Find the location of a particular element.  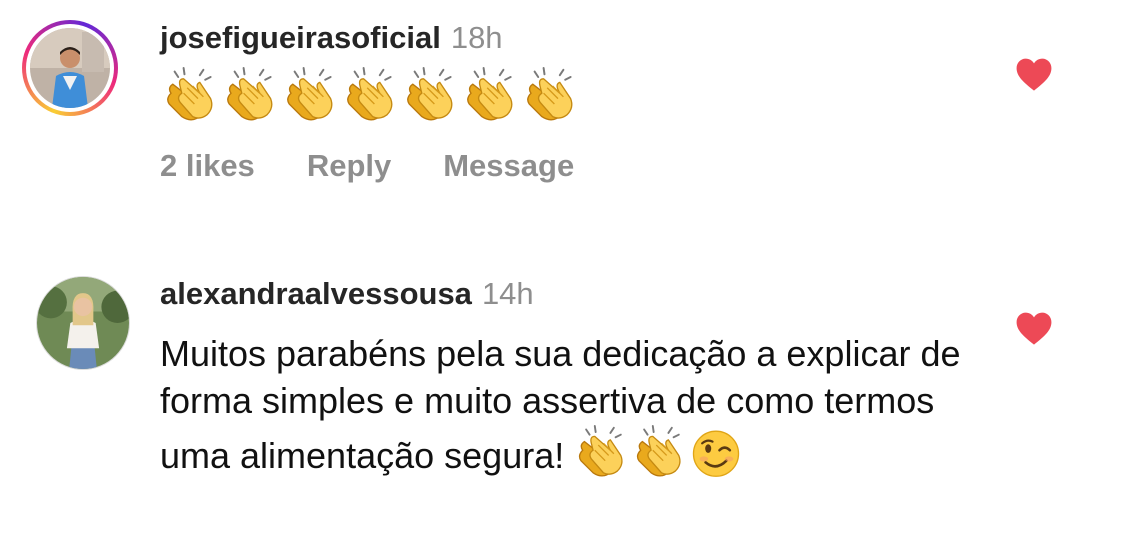

avatar-story-ring is located at coordinates (70, 68).